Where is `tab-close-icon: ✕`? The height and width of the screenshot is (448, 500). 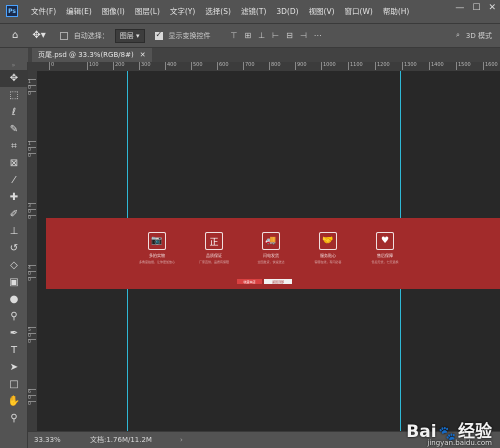 tab-close-icon: ✕ is located at coordinates (143, 55).